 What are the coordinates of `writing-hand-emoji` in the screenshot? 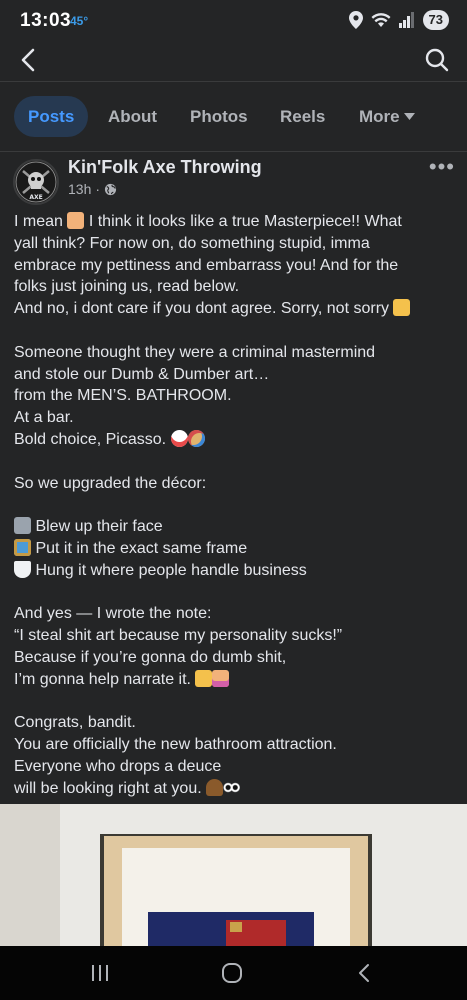 It's located at (204, 678).